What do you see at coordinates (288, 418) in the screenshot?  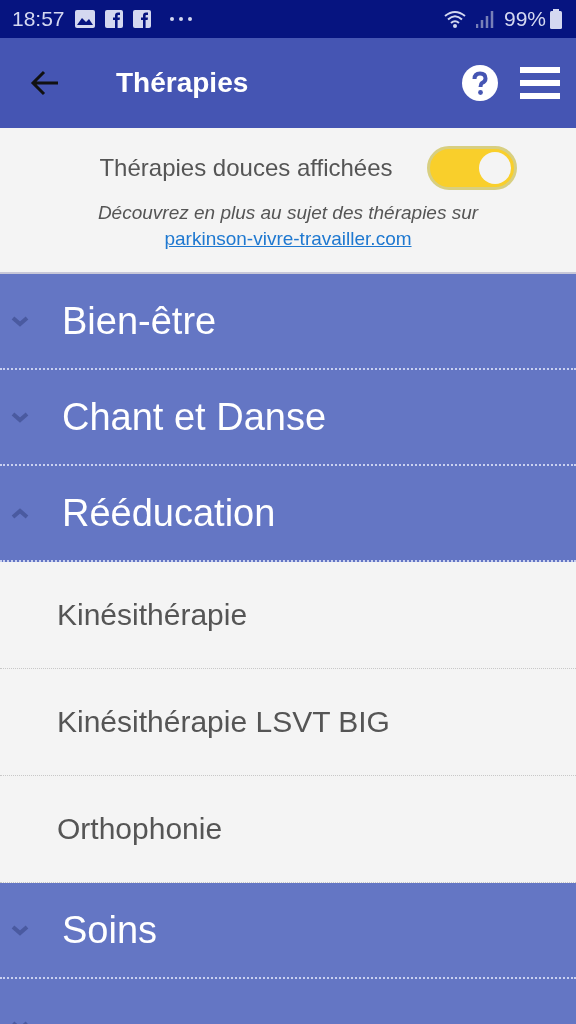 I see `category-header: Chant et Danse` at bounding box center [288, 418].